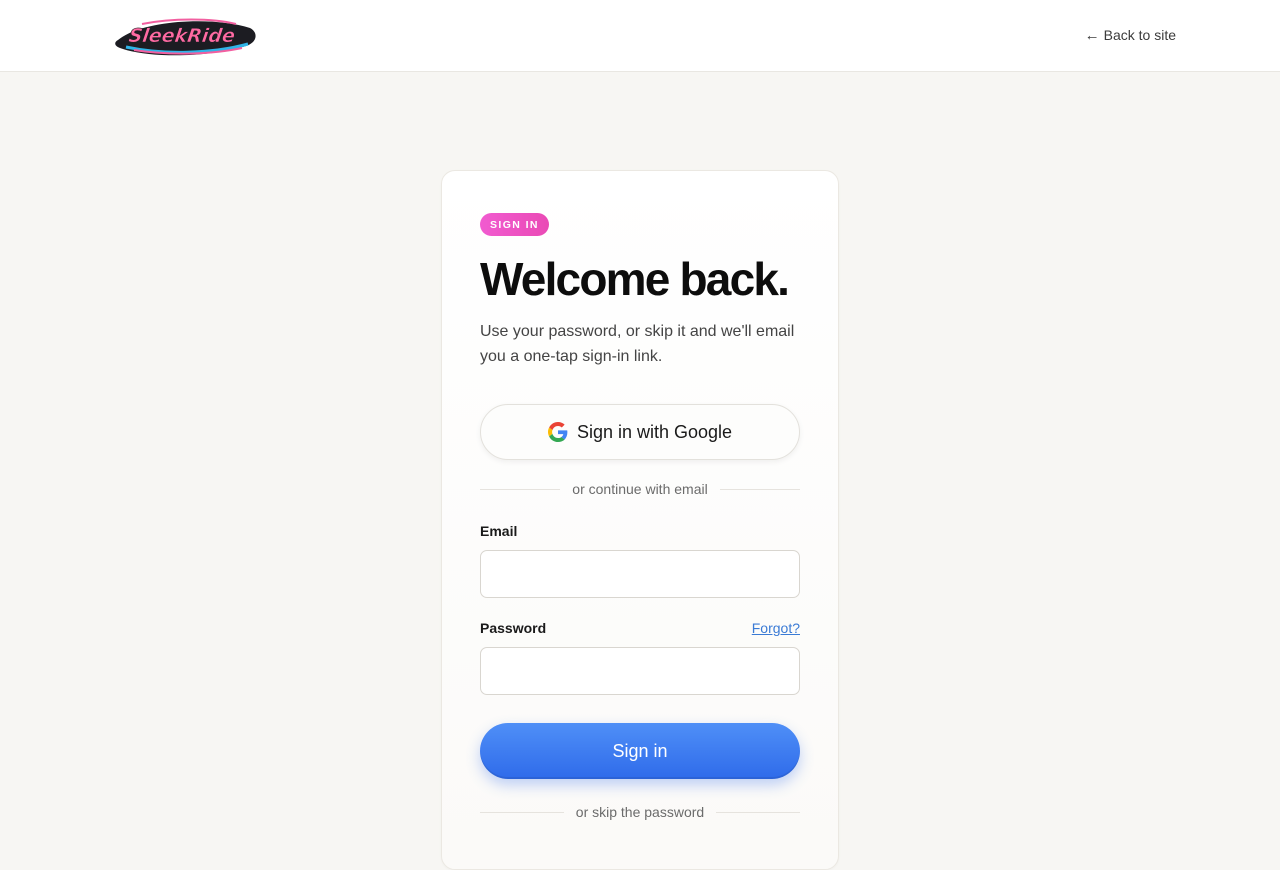 This screenshot has height=870, width=1280. I want to click on email-field, so click(640, 574).